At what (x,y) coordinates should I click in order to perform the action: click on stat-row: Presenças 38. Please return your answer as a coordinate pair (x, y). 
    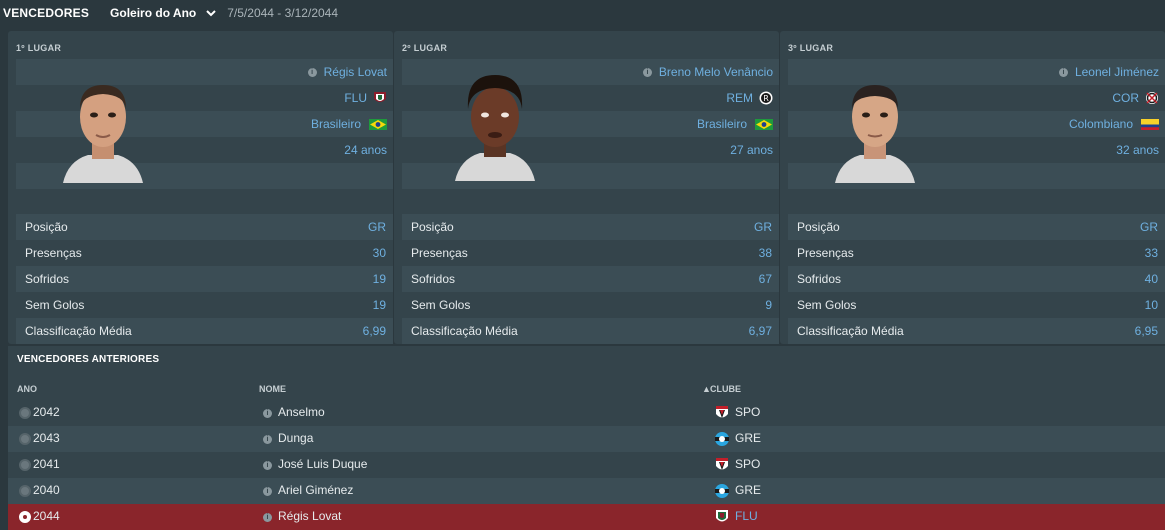
    Looking at the image, I should click on (590, 253).